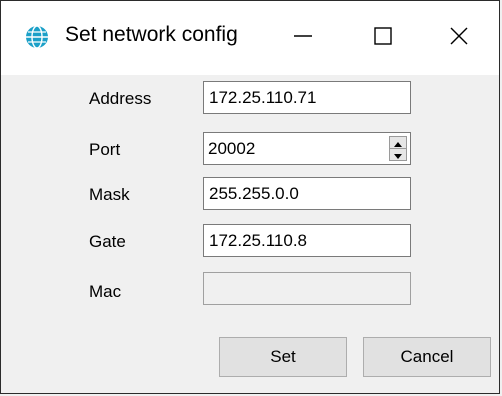  I want to click on mac-label: Mac, so click(105, 291).